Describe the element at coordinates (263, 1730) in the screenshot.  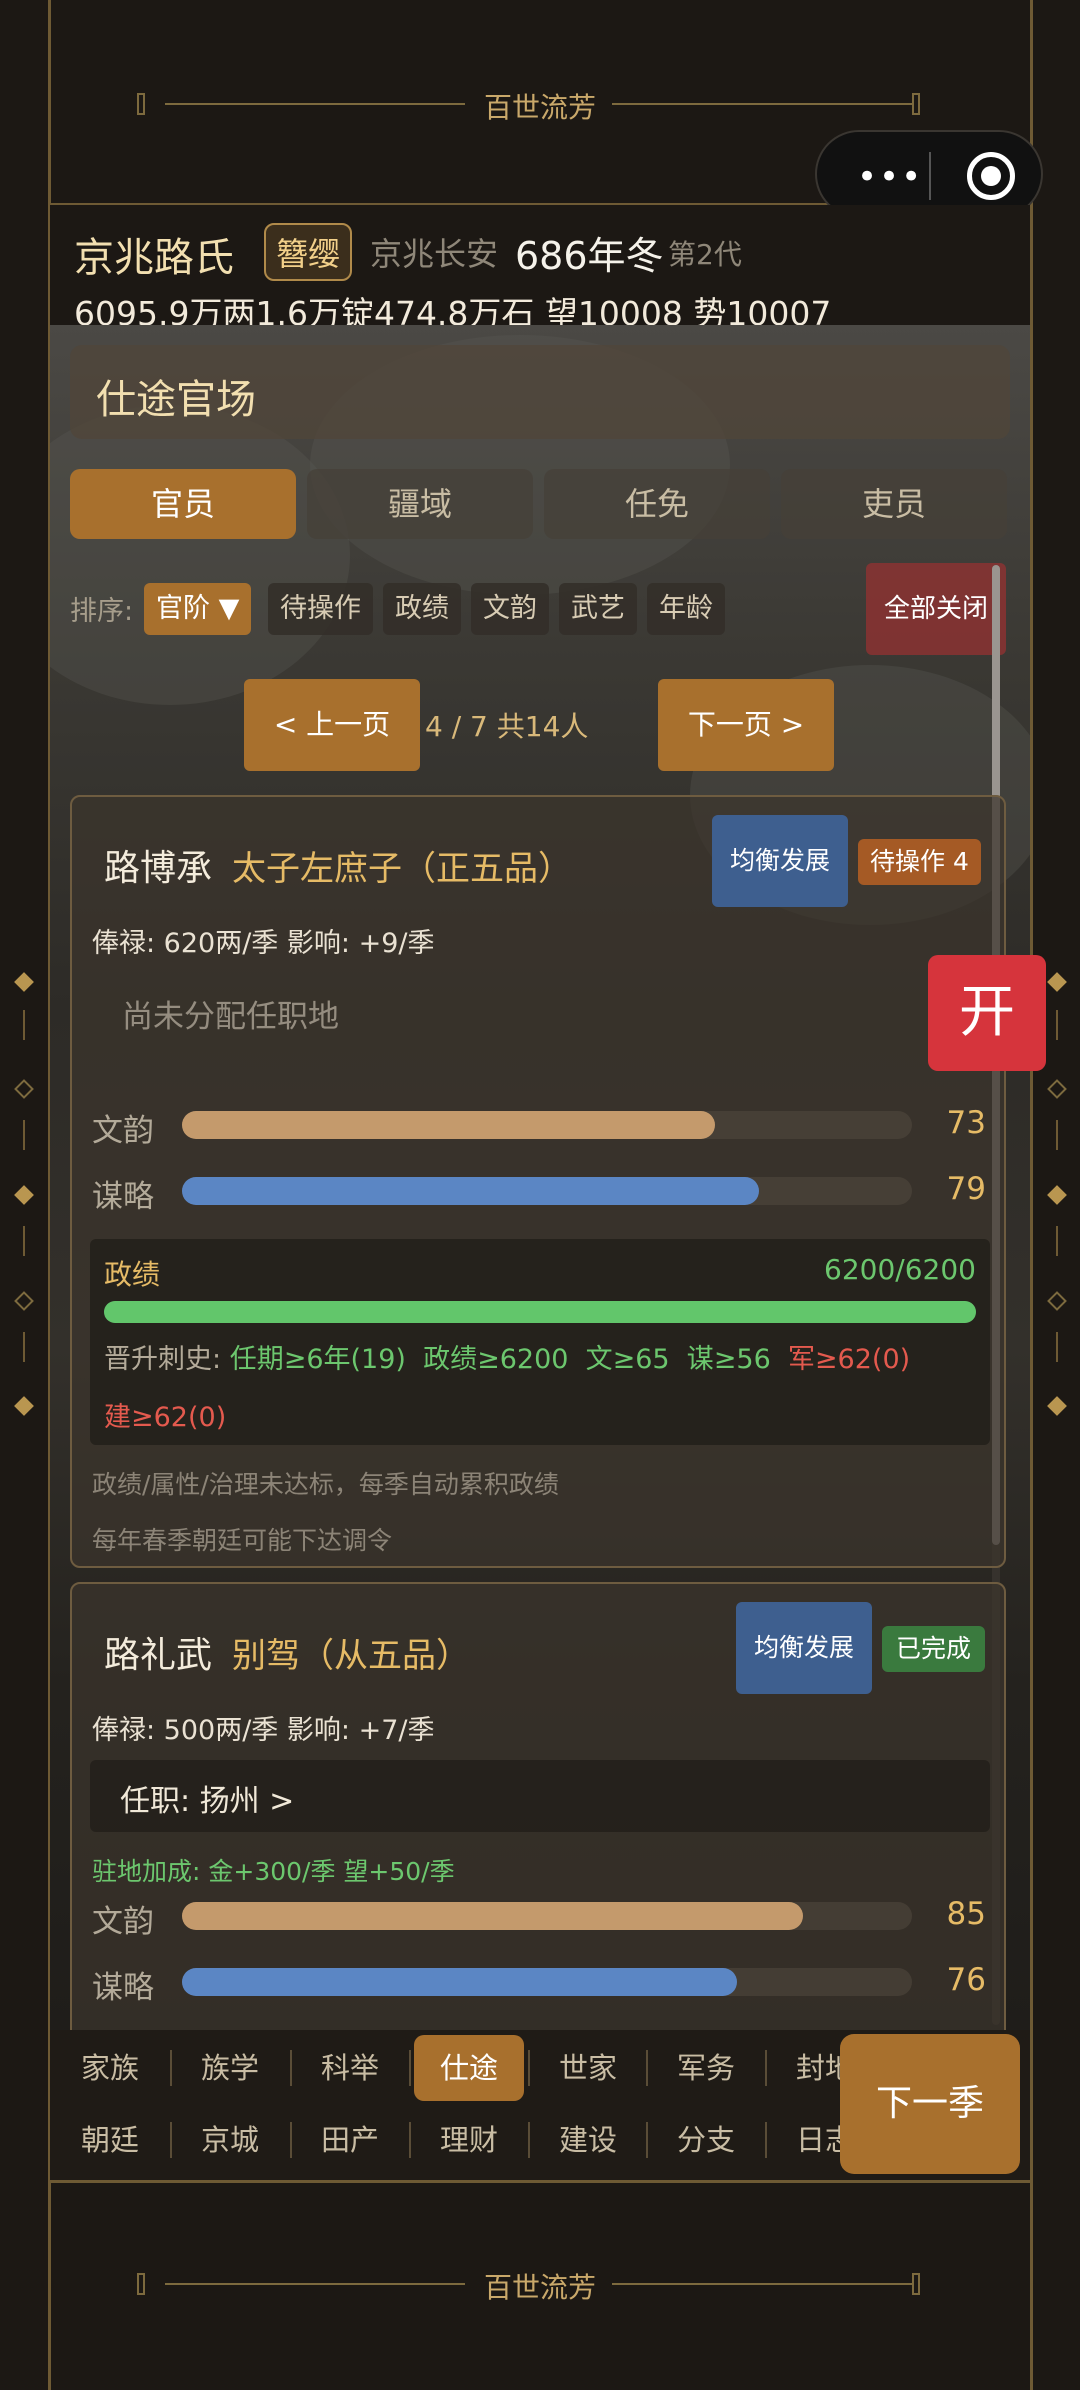
I see `salary-line: 俸禄: 500两/季 影响: +7/季` at that location.